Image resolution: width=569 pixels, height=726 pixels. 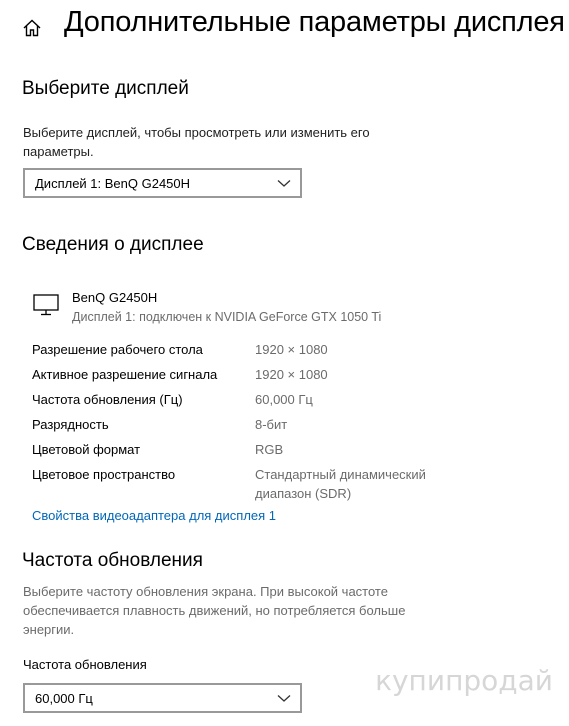 I want to click on home-button, so click(x=32, y=28).